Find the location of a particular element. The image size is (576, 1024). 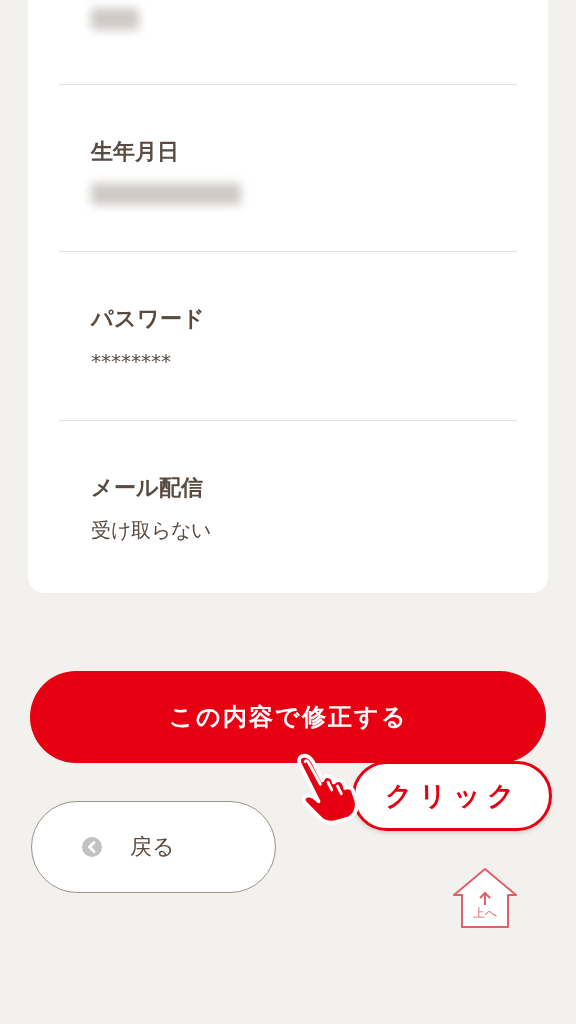

click-hint: クリック is located at coordinates (452, 796).